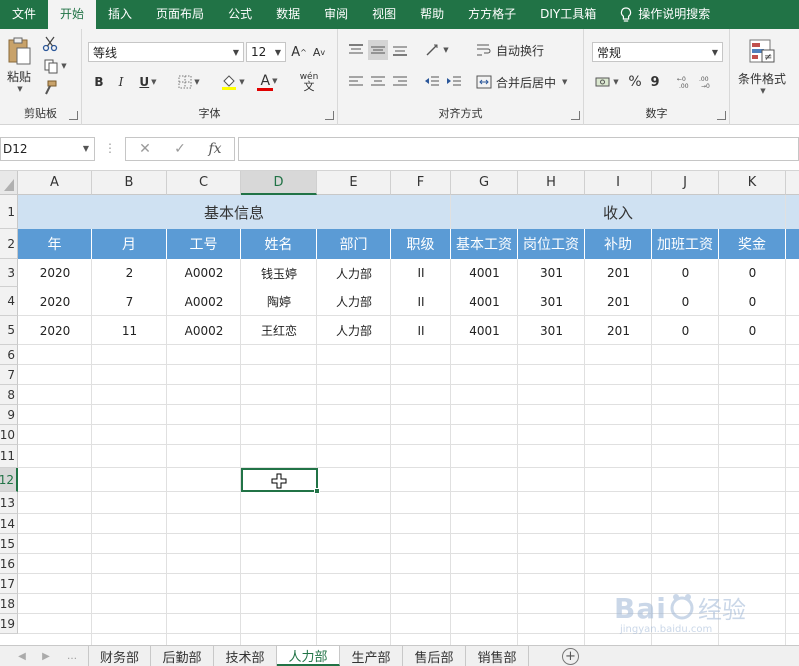  I want to click on row-header-5: 5, so click(9, 330).